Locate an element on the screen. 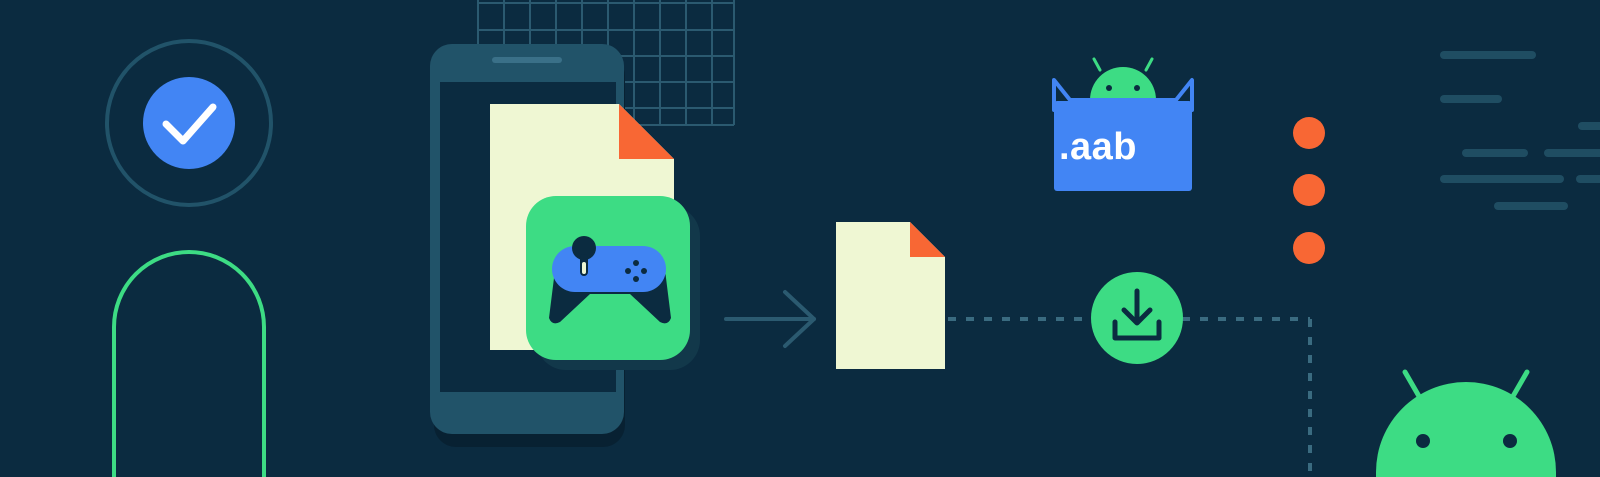 This screenshot has width=1600, height=477. aab-bundle-box is located at coordinates (1123, 124).